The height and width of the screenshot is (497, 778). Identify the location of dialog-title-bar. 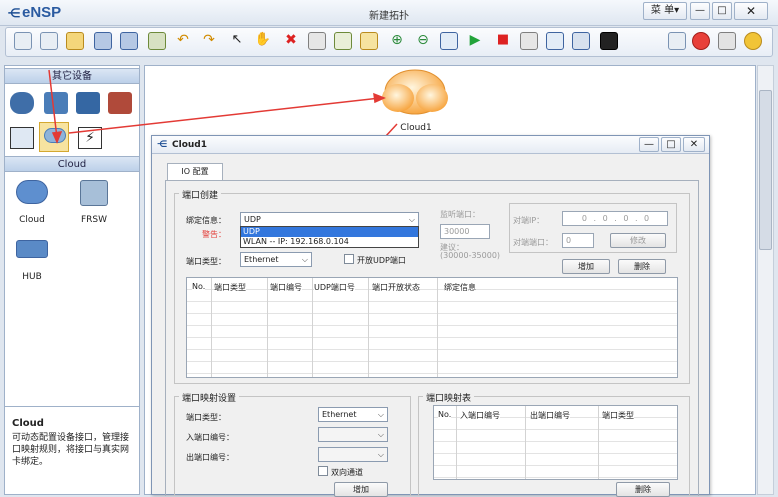
(430, 145).